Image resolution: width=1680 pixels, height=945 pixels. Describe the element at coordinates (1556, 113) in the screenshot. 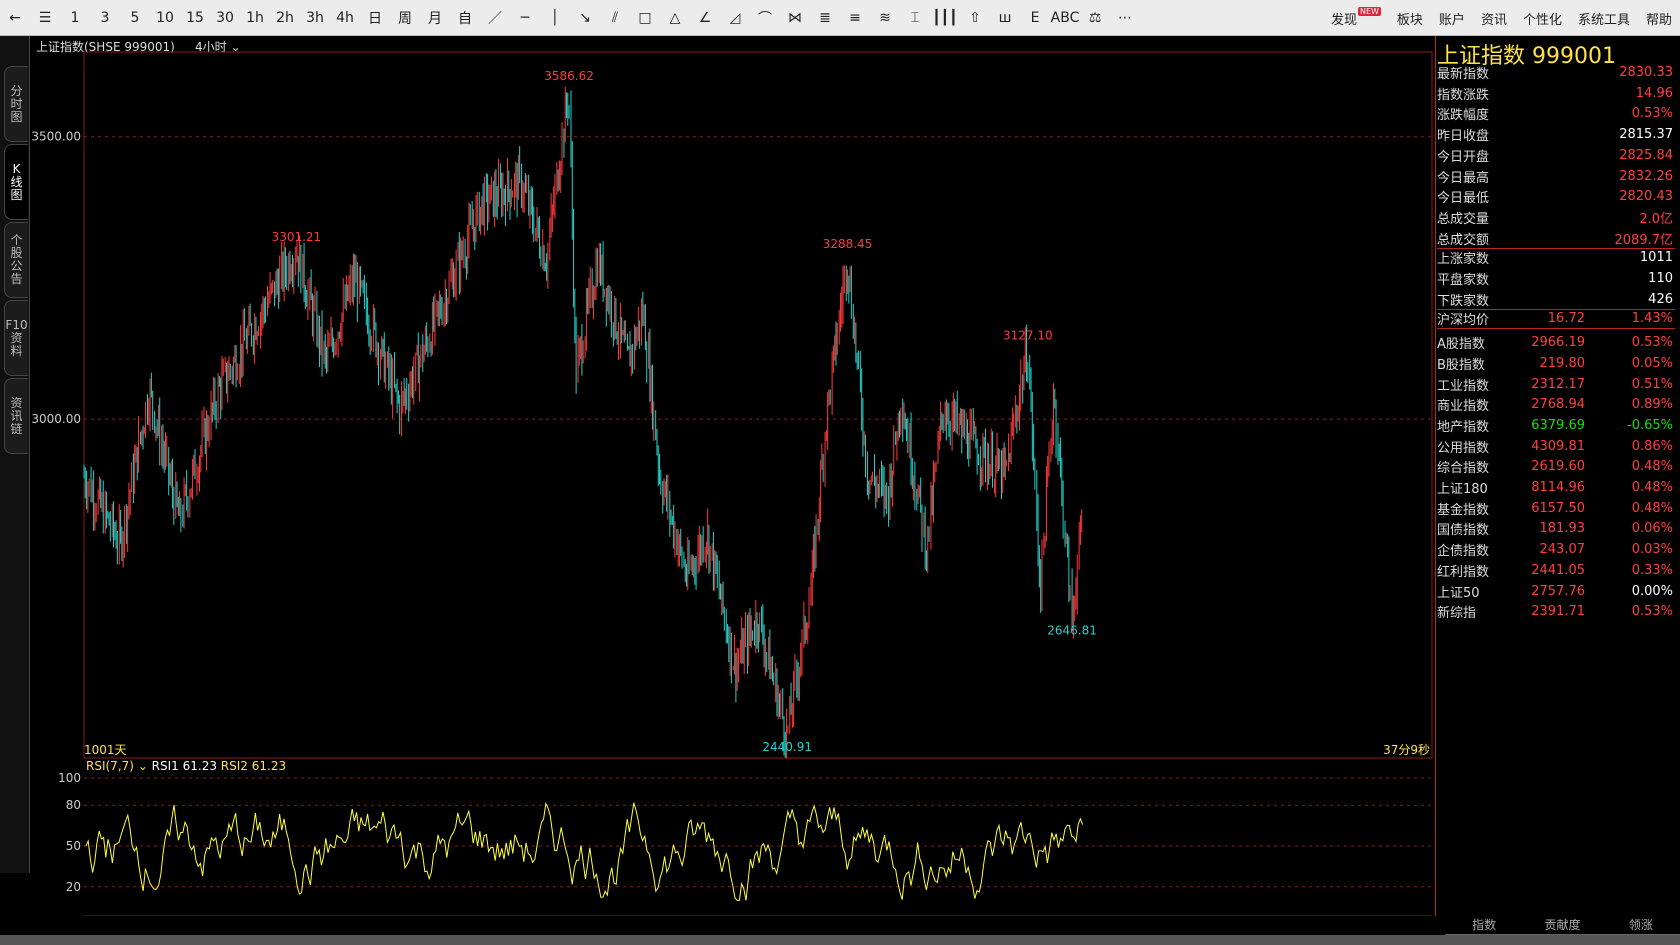

I see `quote-row: 涨跌幅度 0.53%` at that location.